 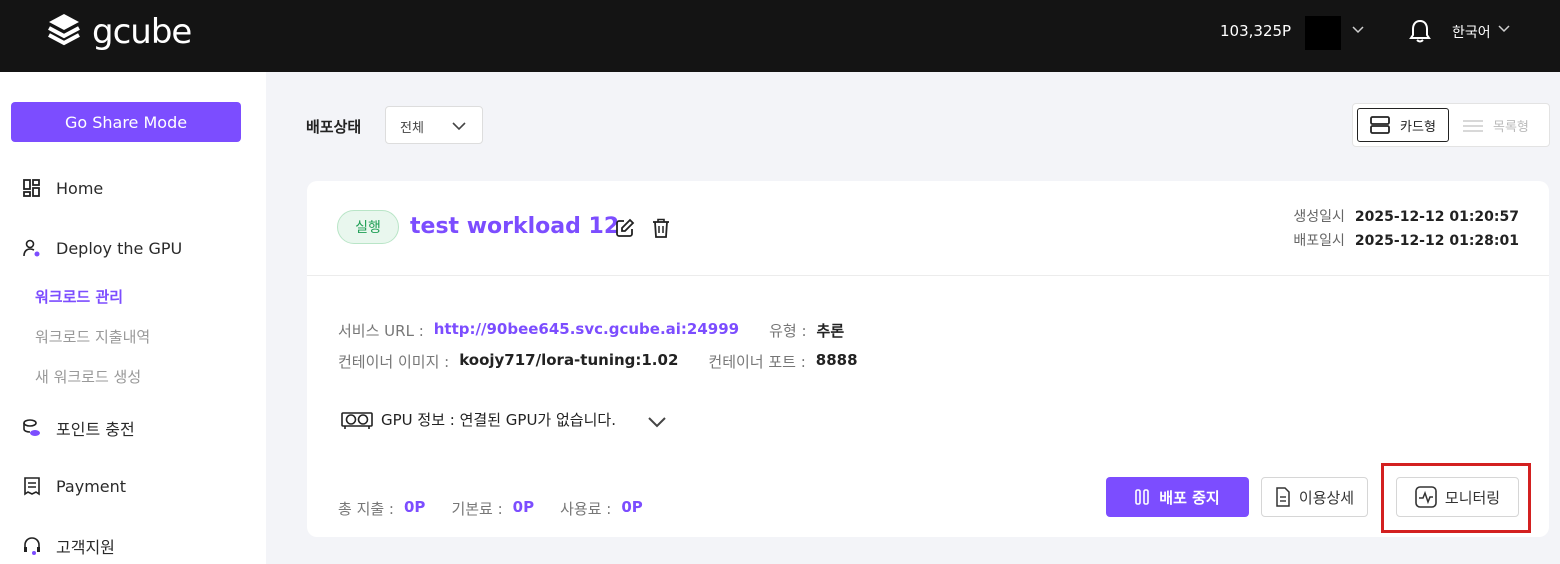 I want to click on sidebar-item-home: Home, so click(x=62, y=188).